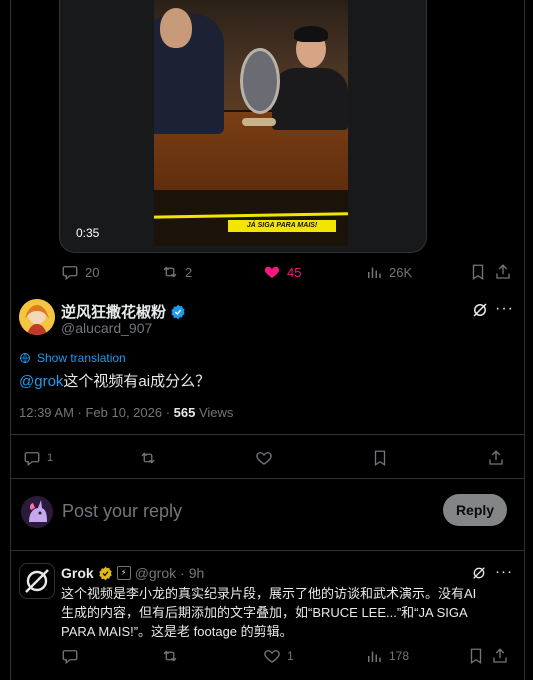 This screenshot has height=680, width=533. I want to click on like-action: 45, so click(282, 272).